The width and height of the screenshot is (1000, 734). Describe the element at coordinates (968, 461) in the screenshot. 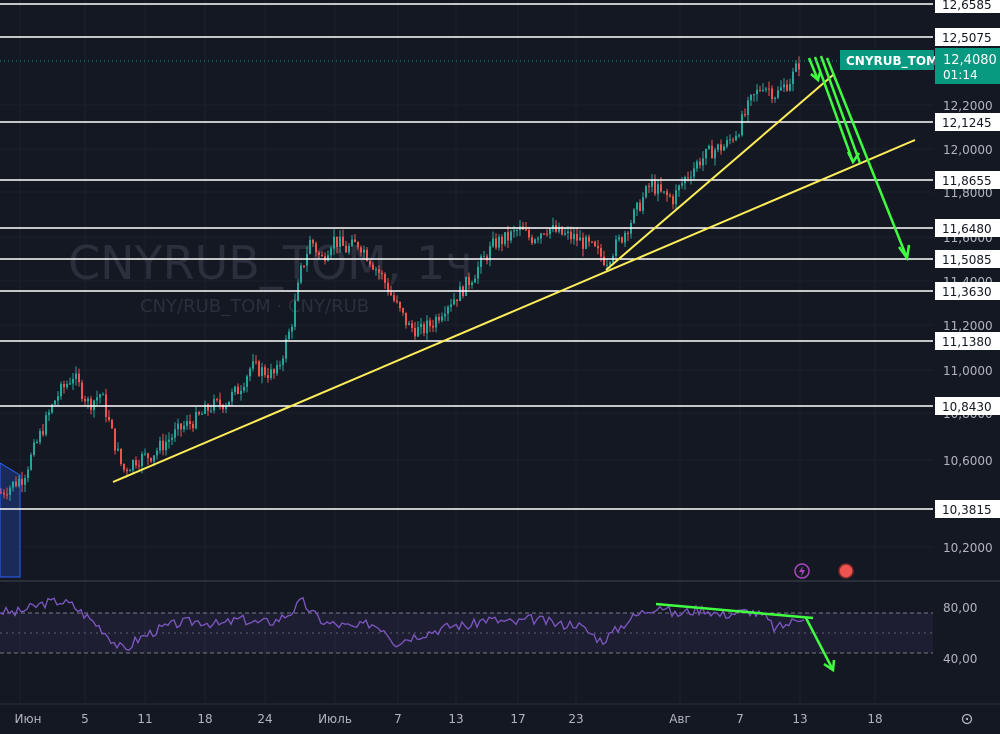

I see `price-tick-label: 10,6000` at that location.